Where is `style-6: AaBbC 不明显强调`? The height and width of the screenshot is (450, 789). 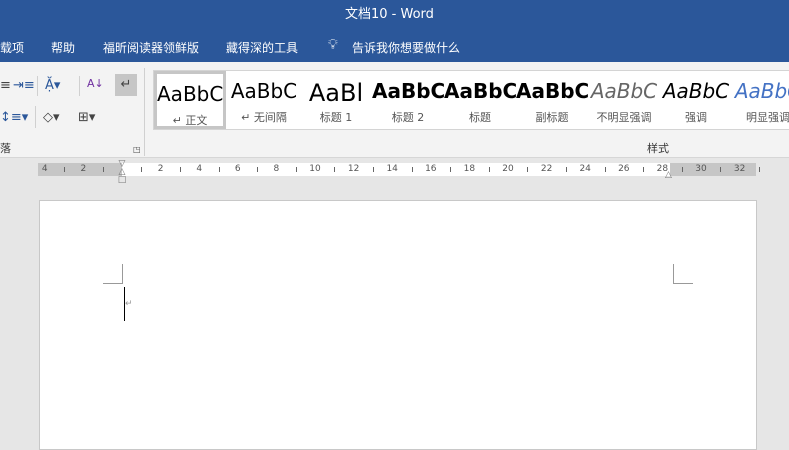 style-6: AaBbC 不明显强调 is located at coordinates (624, 100).